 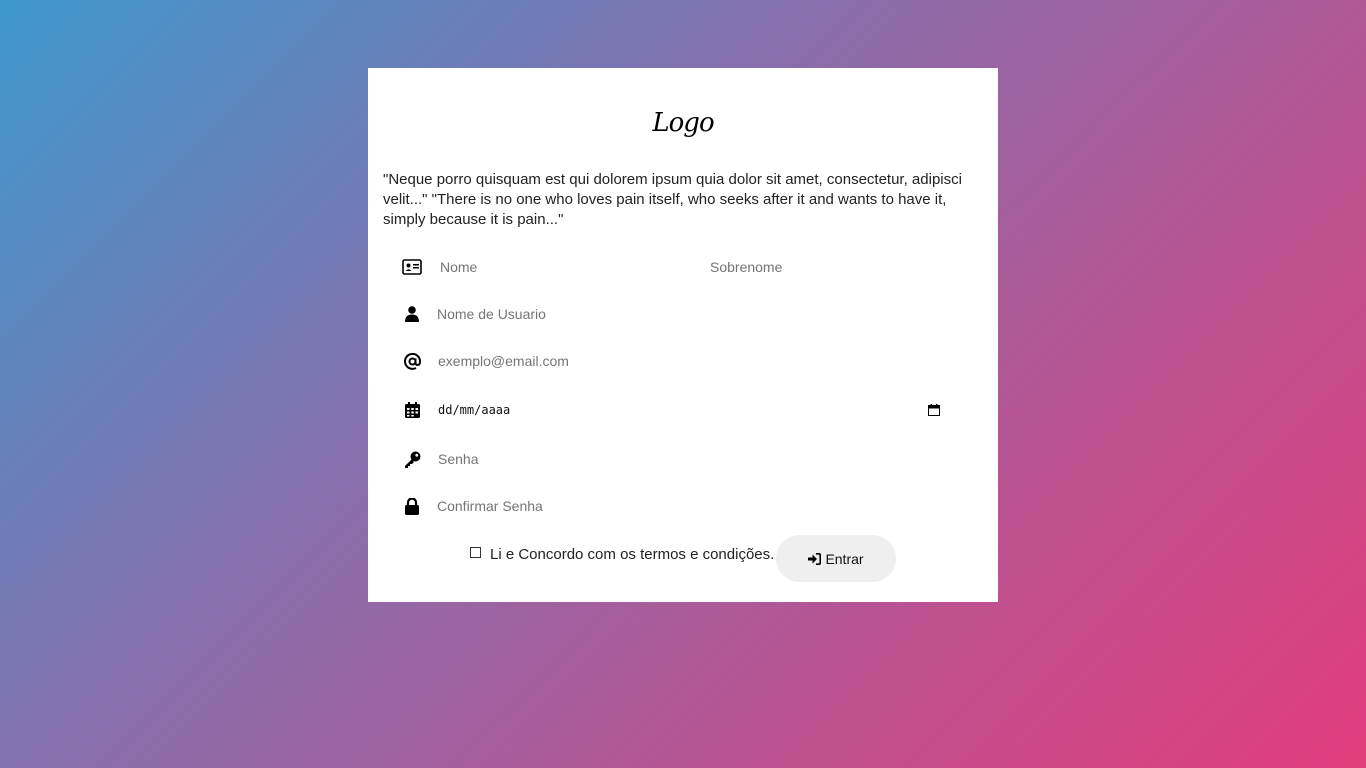 What do you see at coordinates (412, 506) in the screenshot?
I see `lock-icon` at bounding box center [412, 506].